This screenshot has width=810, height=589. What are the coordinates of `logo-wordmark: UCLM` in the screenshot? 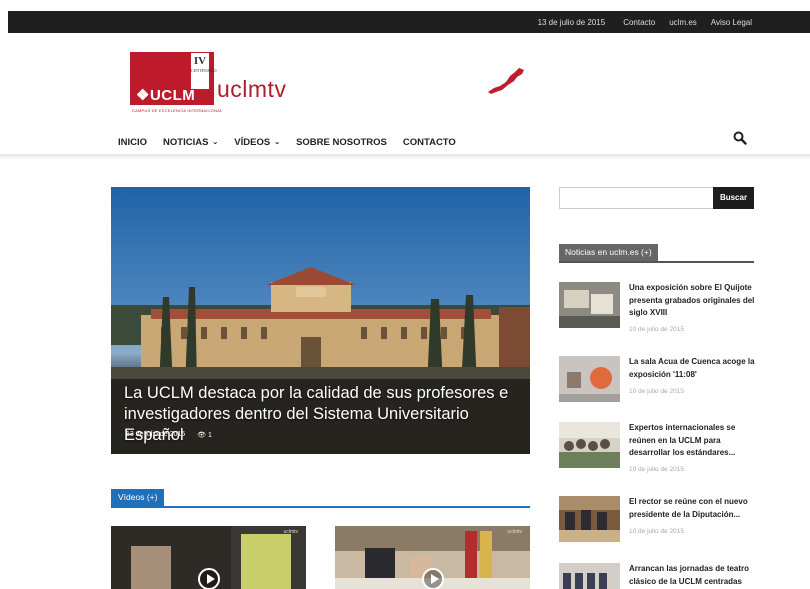 It's located at (172, 95).